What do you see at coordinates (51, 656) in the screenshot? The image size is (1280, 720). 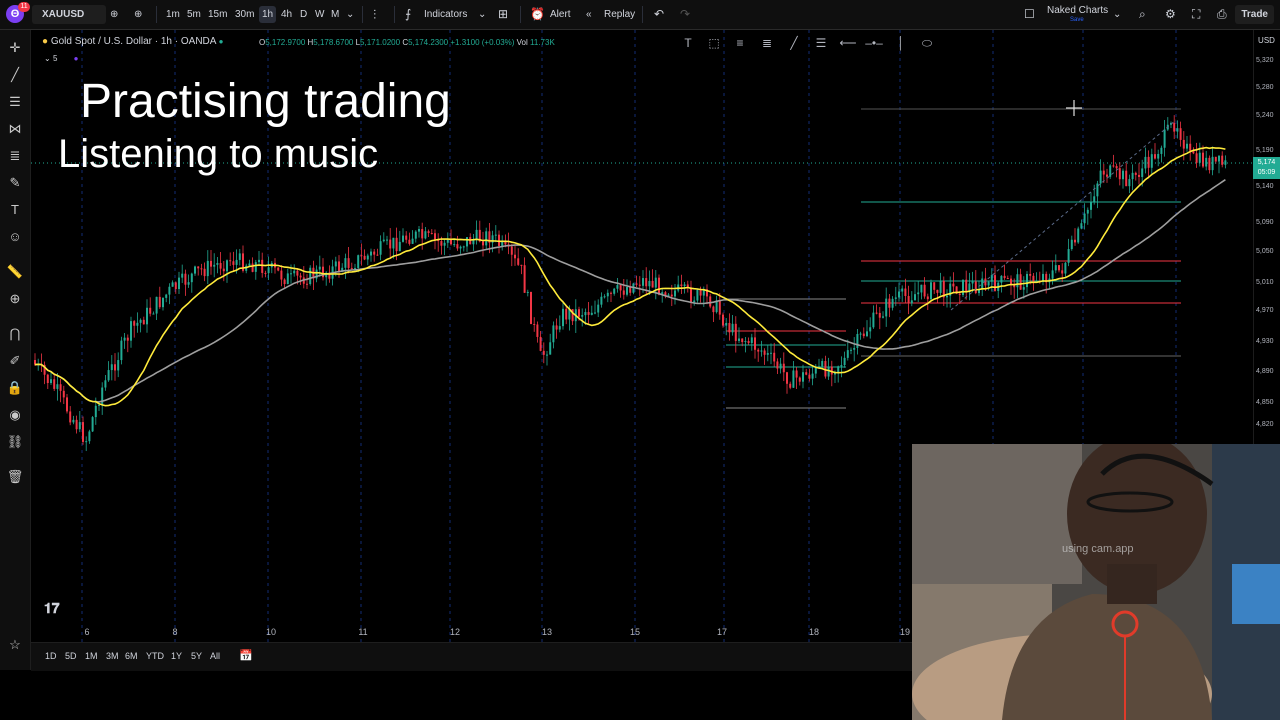 I see `range-1d: 1D` at bounding box center [51, 656].